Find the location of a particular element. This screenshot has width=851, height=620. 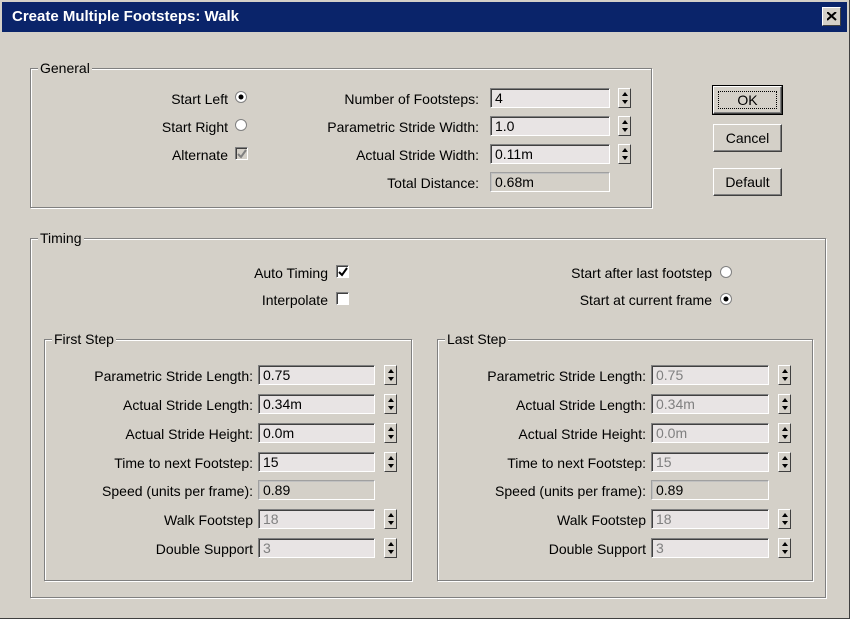

focus-rect is located at coordinates (747, 100).